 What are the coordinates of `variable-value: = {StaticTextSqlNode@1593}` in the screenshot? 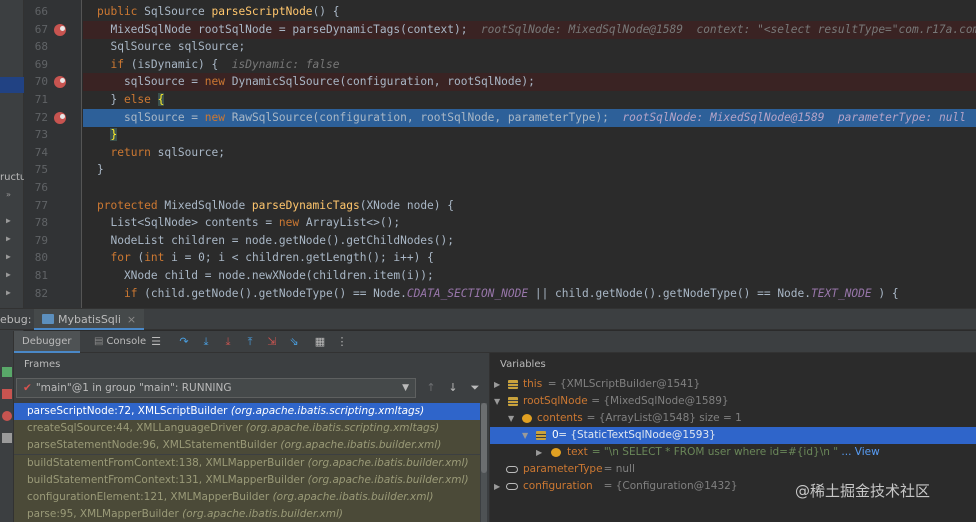 It's located at (637, 435).